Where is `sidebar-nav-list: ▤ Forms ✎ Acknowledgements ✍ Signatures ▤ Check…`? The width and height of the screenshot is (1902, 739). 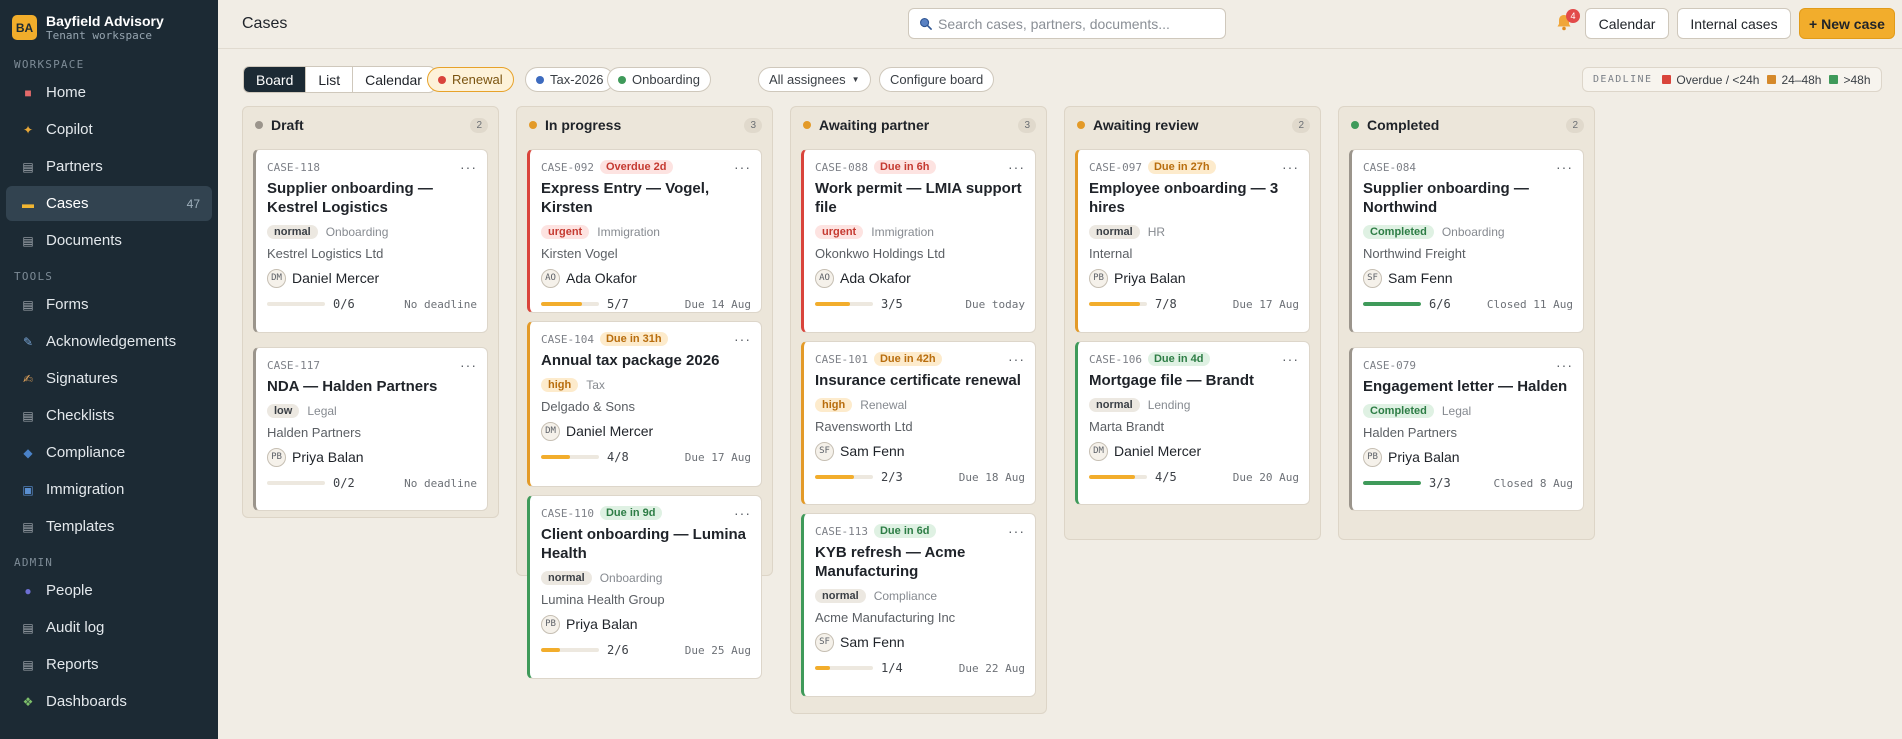 sidebar-nav-list: ▤ Forms ✎ Acknowledgements ✍ Signatures ▤ Check… is located at coordinates (109, 415).